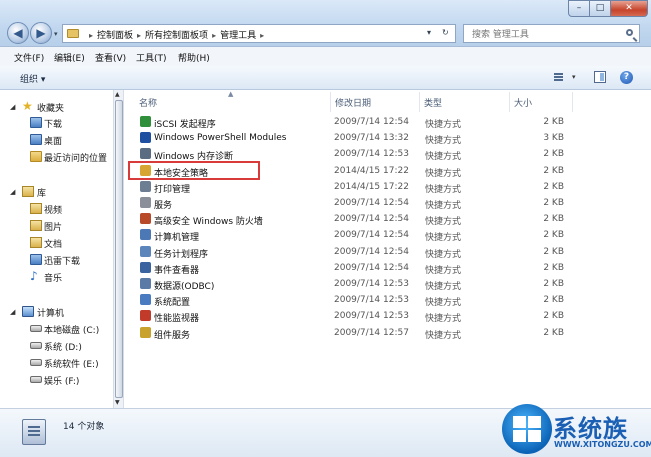 The image size is (651, 457). What do you see at coordinates (626, 77) in the screenshot?
I see `help-icon: ?` at bounding box center [626, 77].